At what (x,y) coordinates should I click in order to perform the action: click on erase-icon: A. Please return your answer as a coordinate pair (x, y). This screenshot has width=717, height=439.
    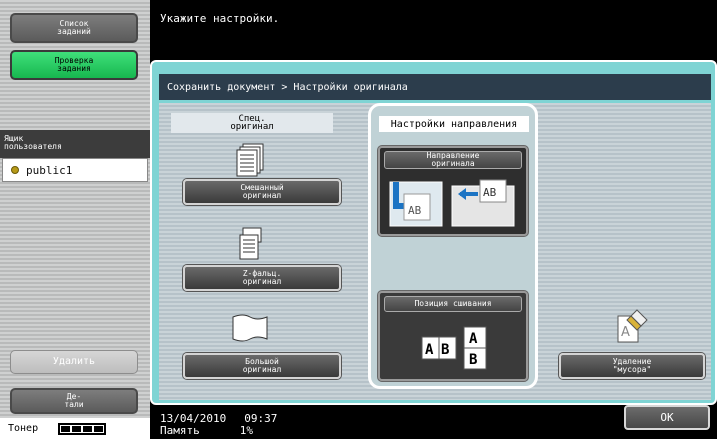
    Looking at the image, I should click on (632, 326).